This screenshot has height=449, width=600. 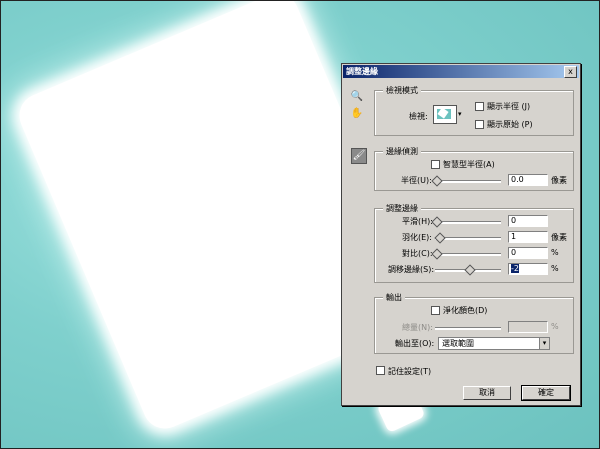 What do you see at coordinates (479, 124) in the screenshot?
I see `show-original-checkbox` at bounding box center [479, 124].